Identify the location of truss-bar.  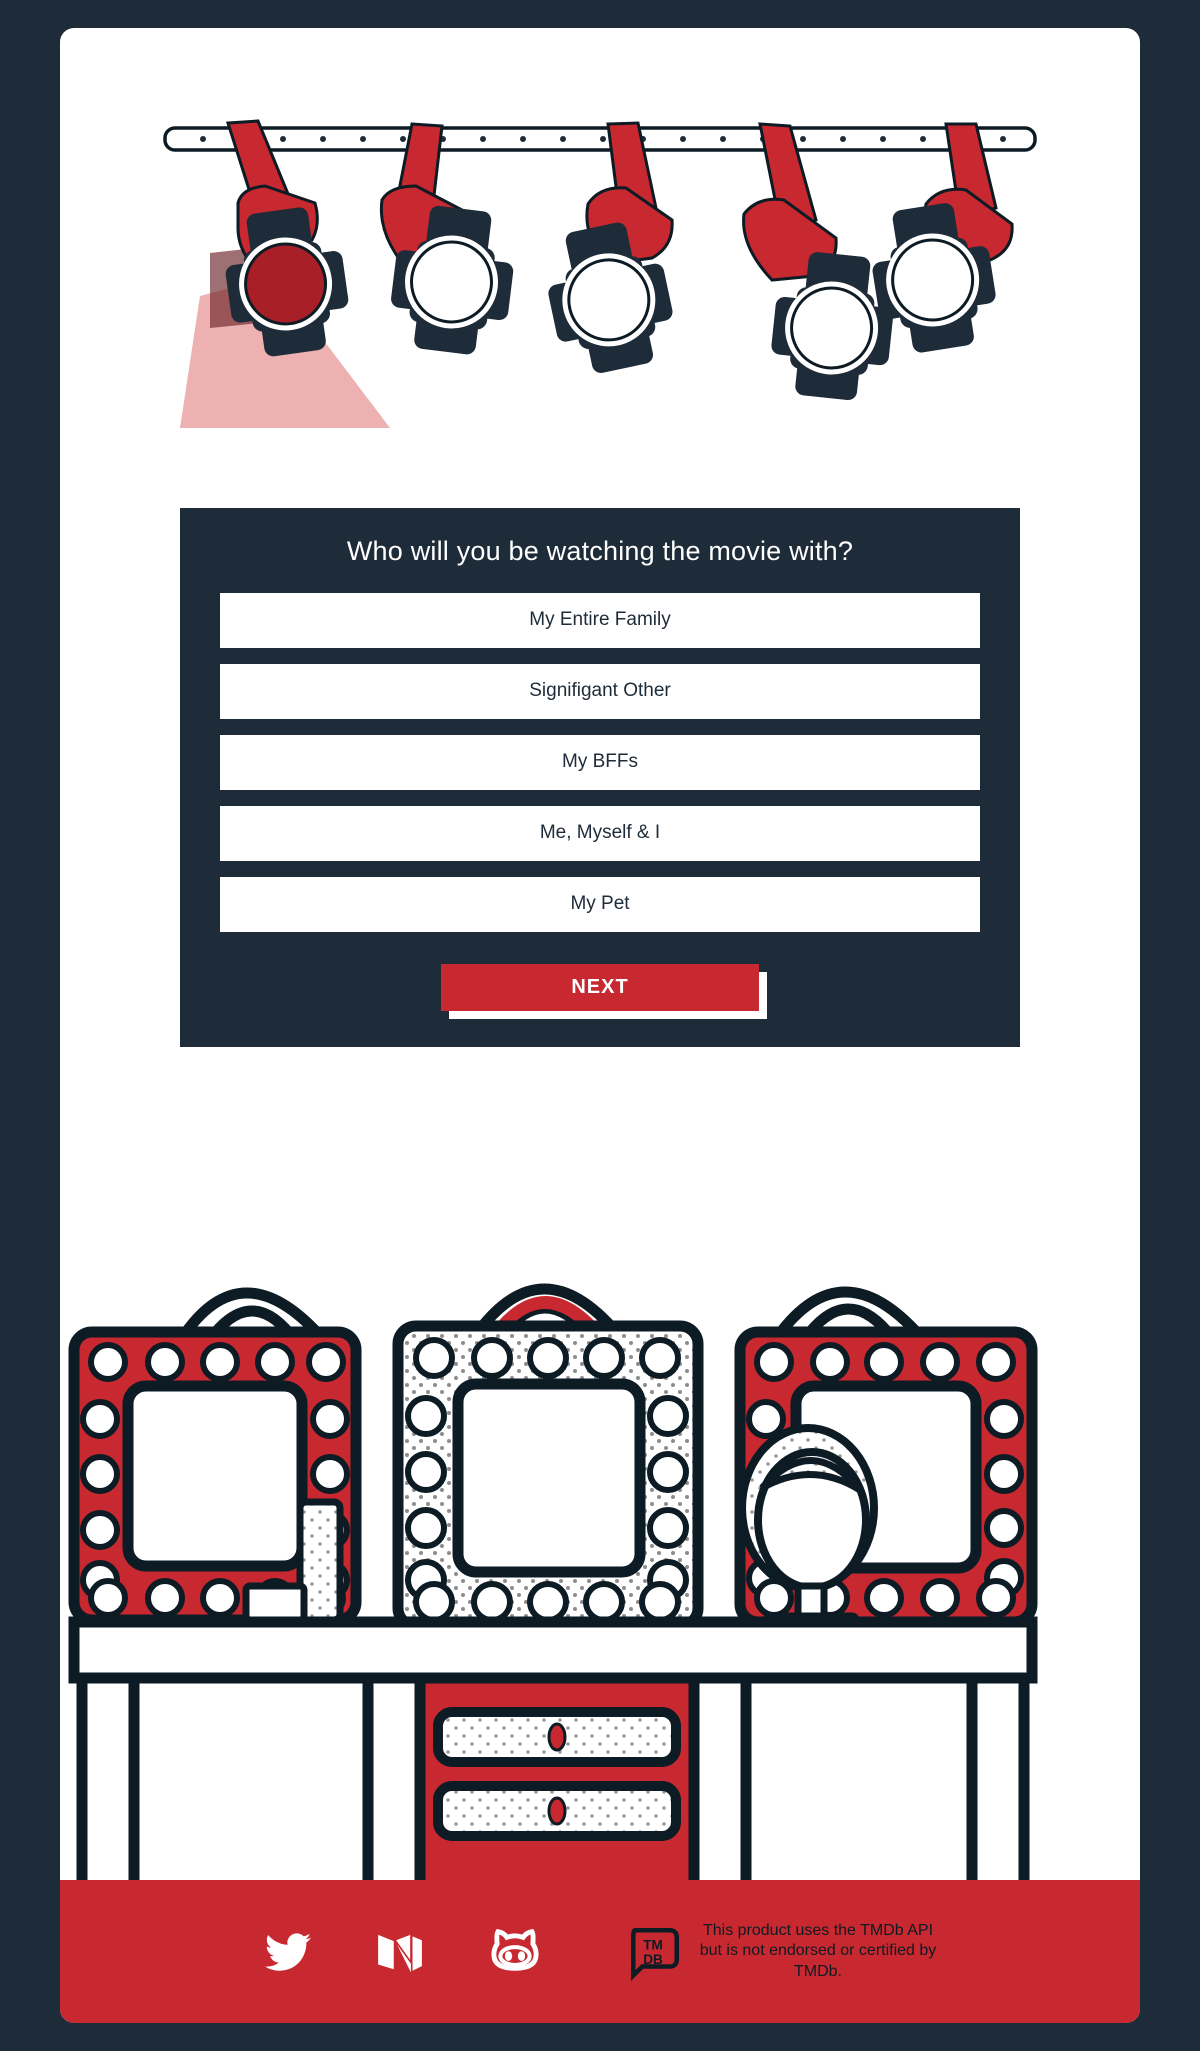
(600, 139).